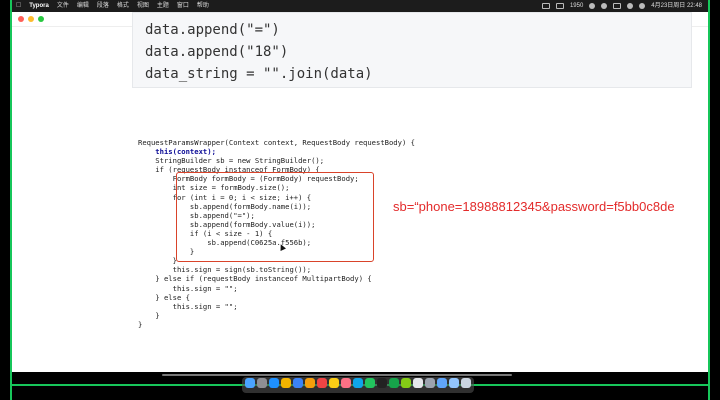 The image size is (720, 400). Describe the element at coordinates (250, 383) in the screenshot. I see `finder-icon` at that location.